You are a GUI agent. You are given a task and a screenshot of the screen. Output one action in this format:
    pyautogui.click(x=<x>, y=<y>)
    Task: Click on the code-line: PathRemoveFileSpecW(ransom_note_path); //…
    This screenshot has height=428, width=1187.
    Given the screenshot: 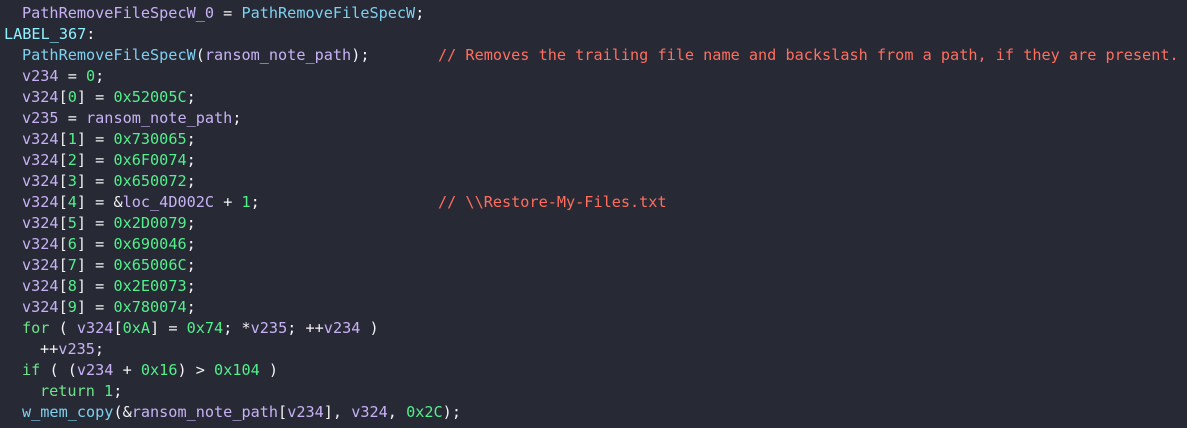 What is the action you would take?
    pyautogui.click(x=593, y=55)
    